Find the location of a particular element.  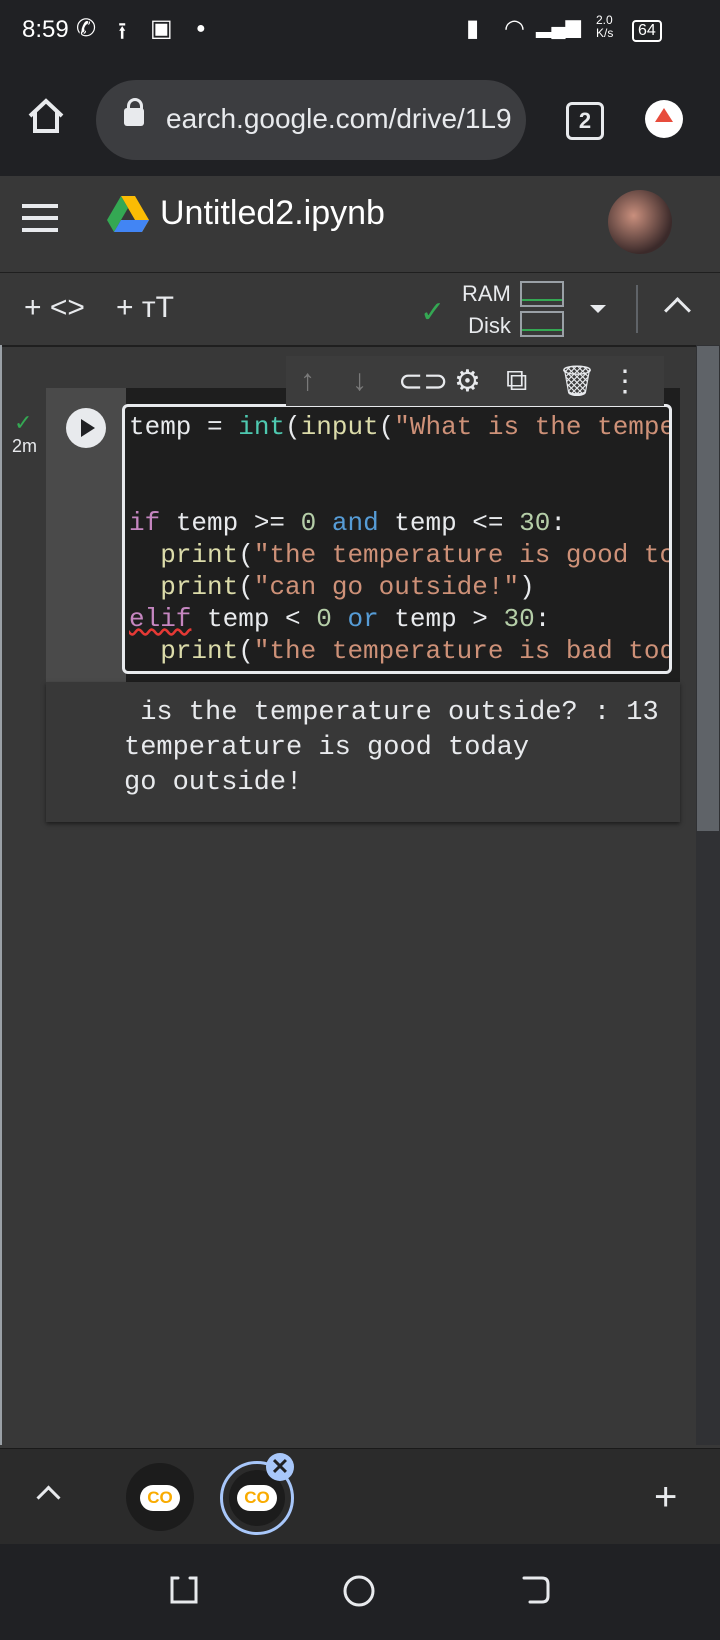

mirror-cell-icon: ⧉ is located at coordinates (516, 381).